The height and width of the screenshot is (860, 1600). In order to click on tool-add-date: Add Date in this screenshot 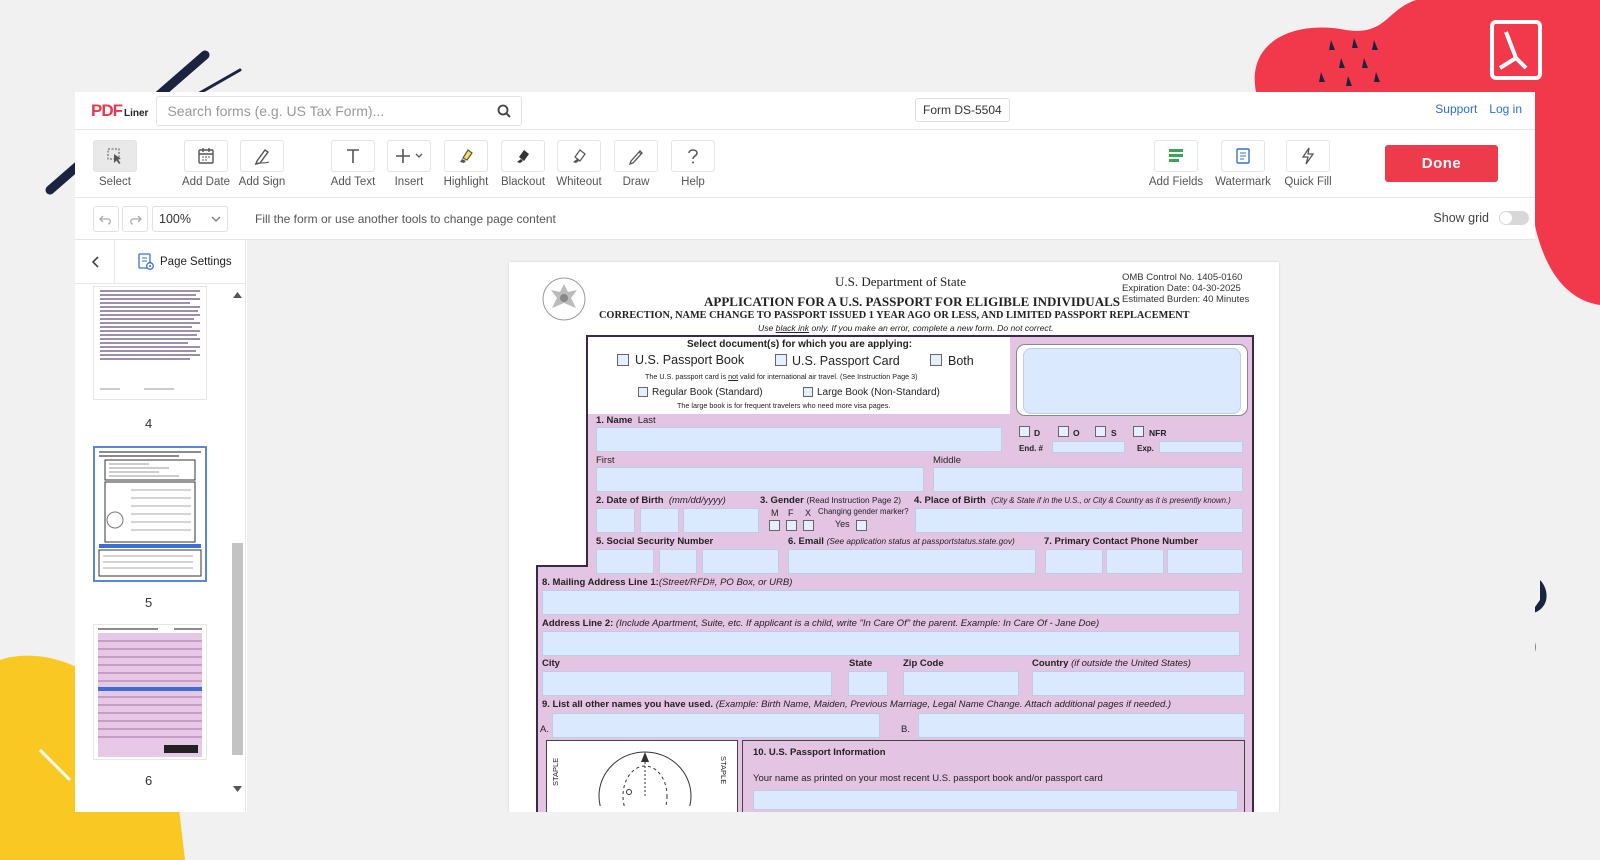, I will do `click(206, 164)`.